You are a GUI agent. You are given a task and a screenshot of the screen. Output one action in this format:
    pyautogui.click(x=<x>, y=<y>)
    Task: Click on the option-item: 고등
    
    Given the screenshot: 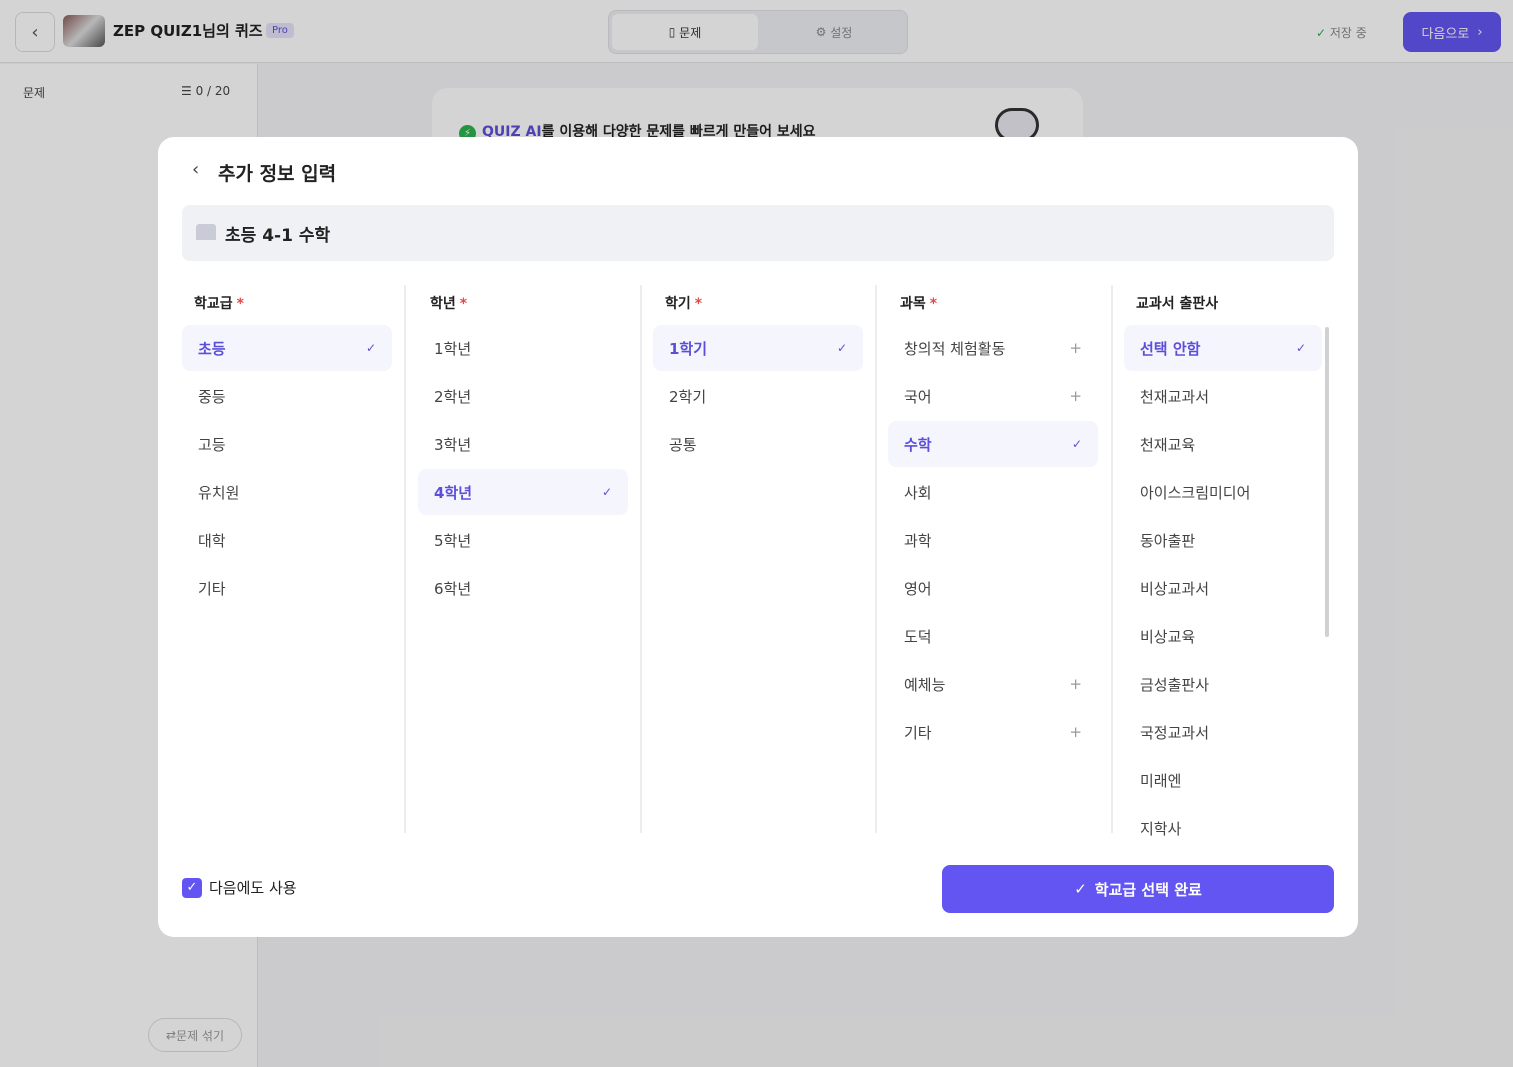 What is the action you would take?
    pyautogui.click(x=287, y=444)
    